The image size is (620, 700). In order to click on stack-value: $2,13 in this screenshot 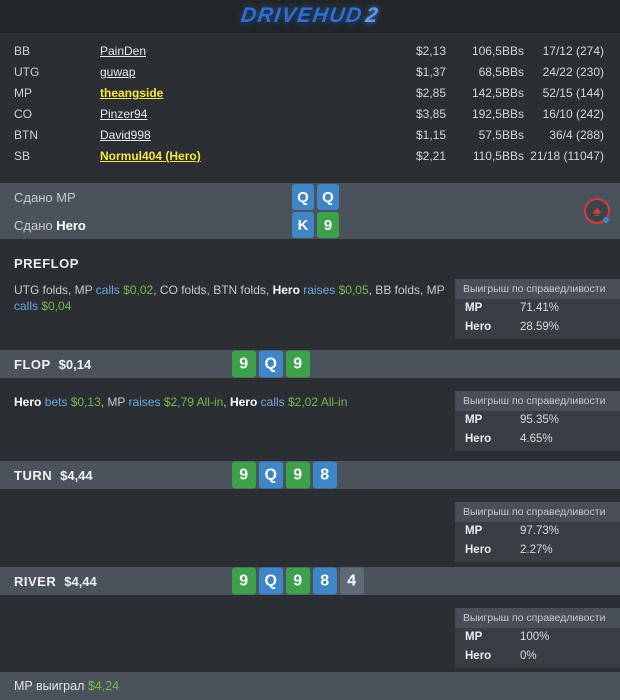, I will do `click(430, 51)`.